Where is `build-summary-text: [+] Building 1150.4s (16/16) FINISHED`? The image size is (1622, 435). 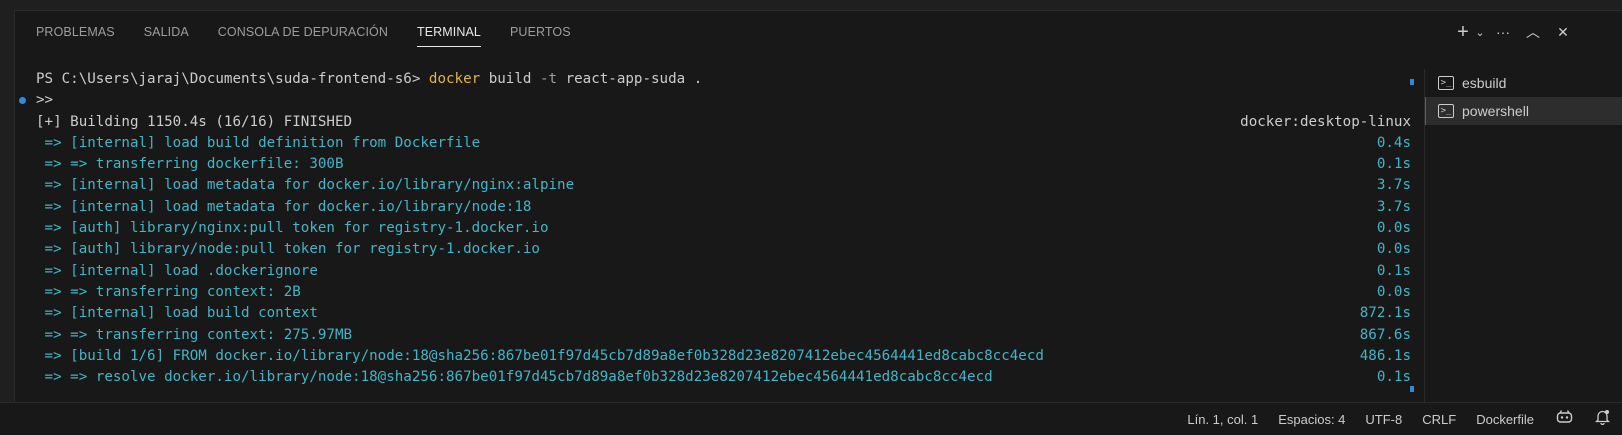
build-summary-text: [+] Building 1150.4s (16/16) FINISHED is located at coordinates (194, 121).